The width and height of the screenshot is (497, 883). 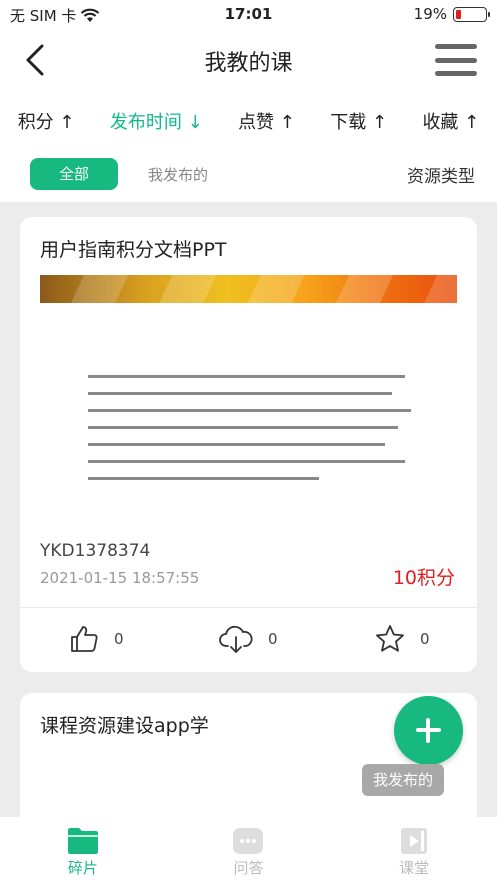 What do you see at coordinates (459, 14) in the screenshot?
I see `battery-fill` at bounding box center [459, 14].